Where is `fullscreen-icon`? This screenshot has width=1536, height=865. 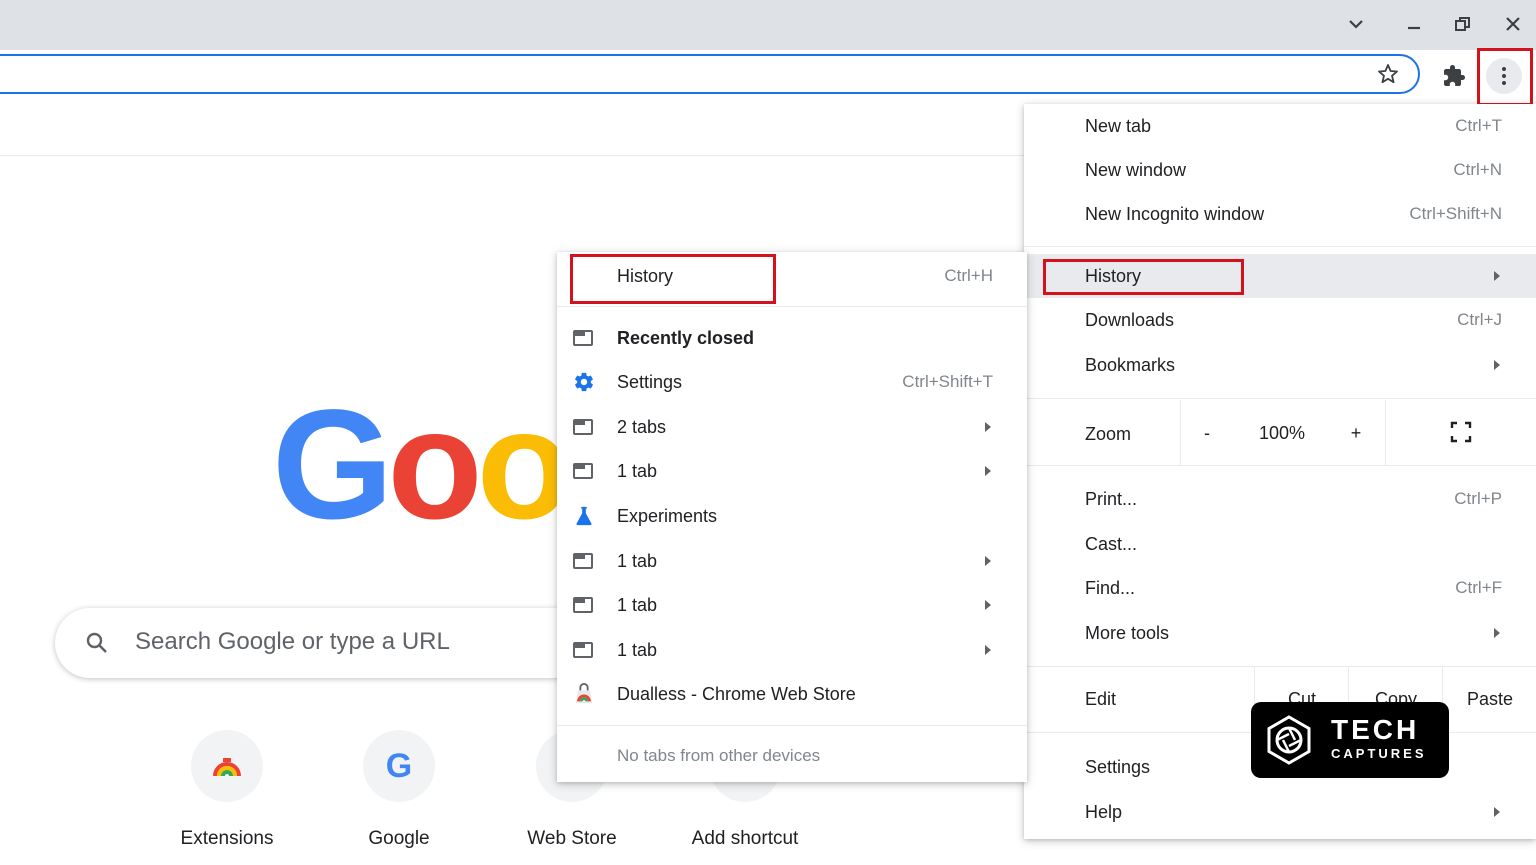 fullscreen-icon is located at coordinates (1461, 432).